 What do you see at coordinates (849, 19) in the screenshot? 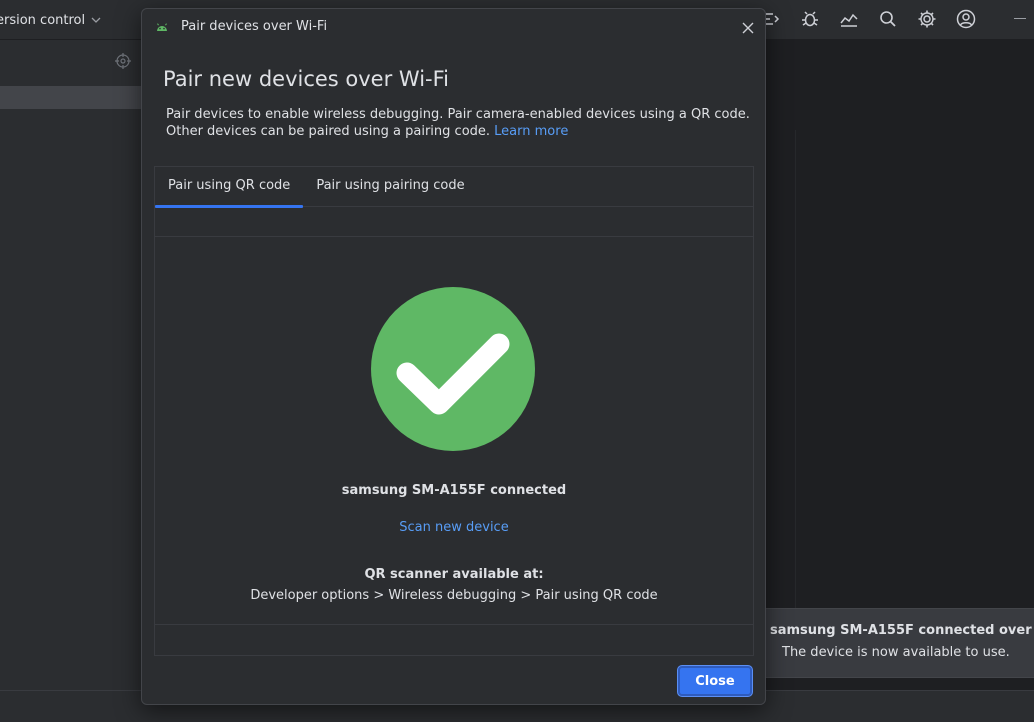
I see `profiler-icon` at bounding box center [849, 19].